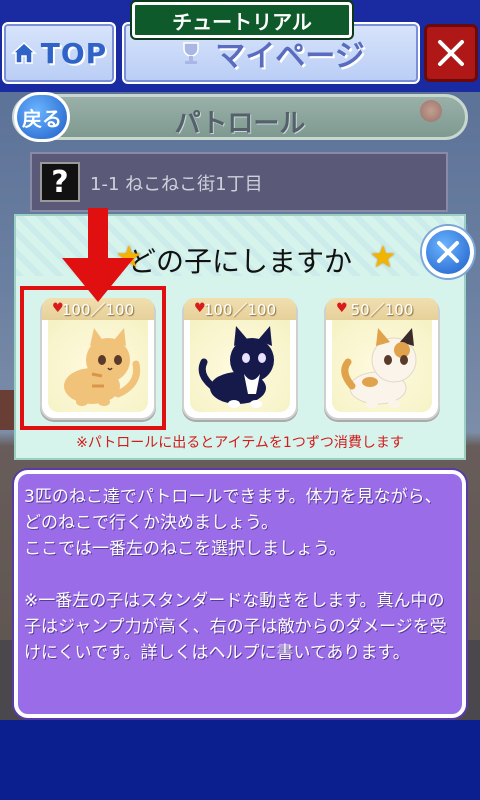 The width and height of the screenshot is (480, 800). I want to click on panel-note: ※パトロールに出るとアイテムを1つずつ消費します, so click(240, 443).